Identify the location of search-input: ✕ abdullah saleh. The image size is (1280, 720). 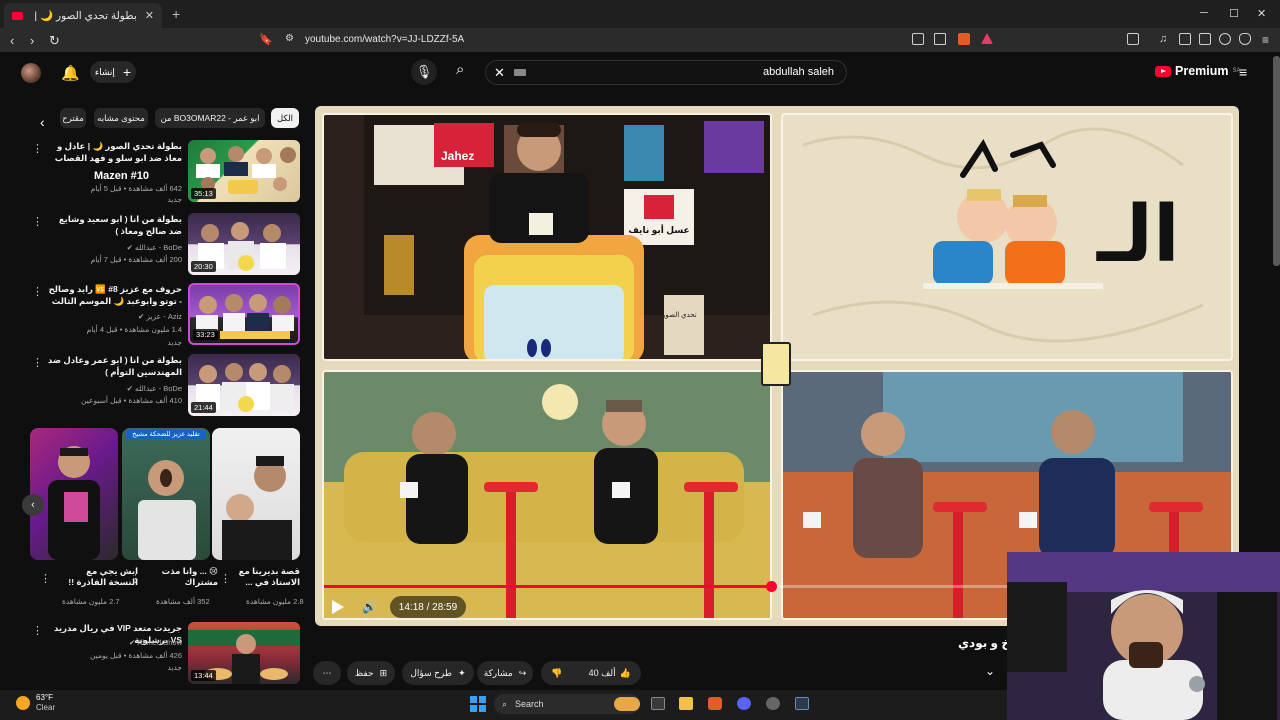
(666, 72).